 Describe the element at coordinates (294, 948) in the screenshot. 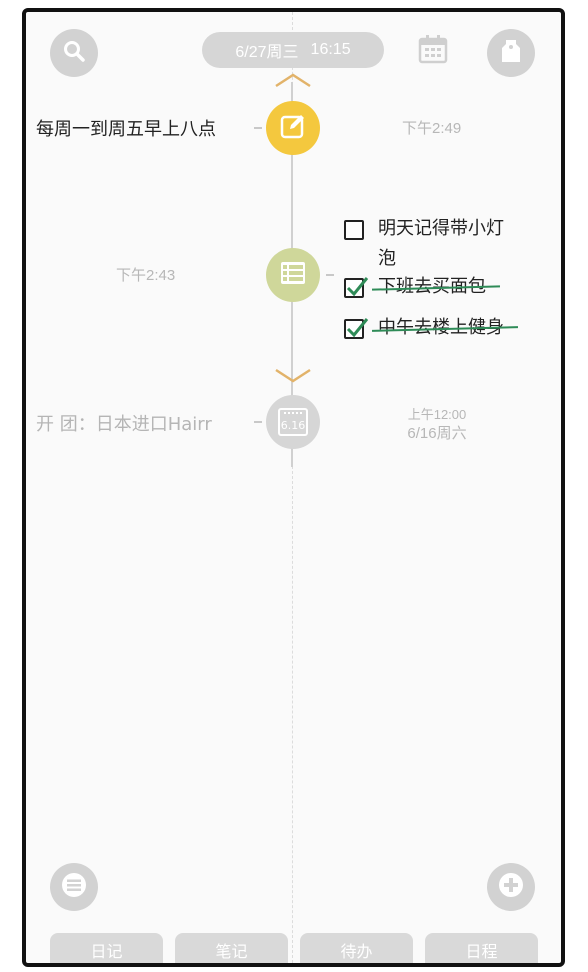

I see `bottom-tab-bar: 日记 笔记 待办 日程` at that location.